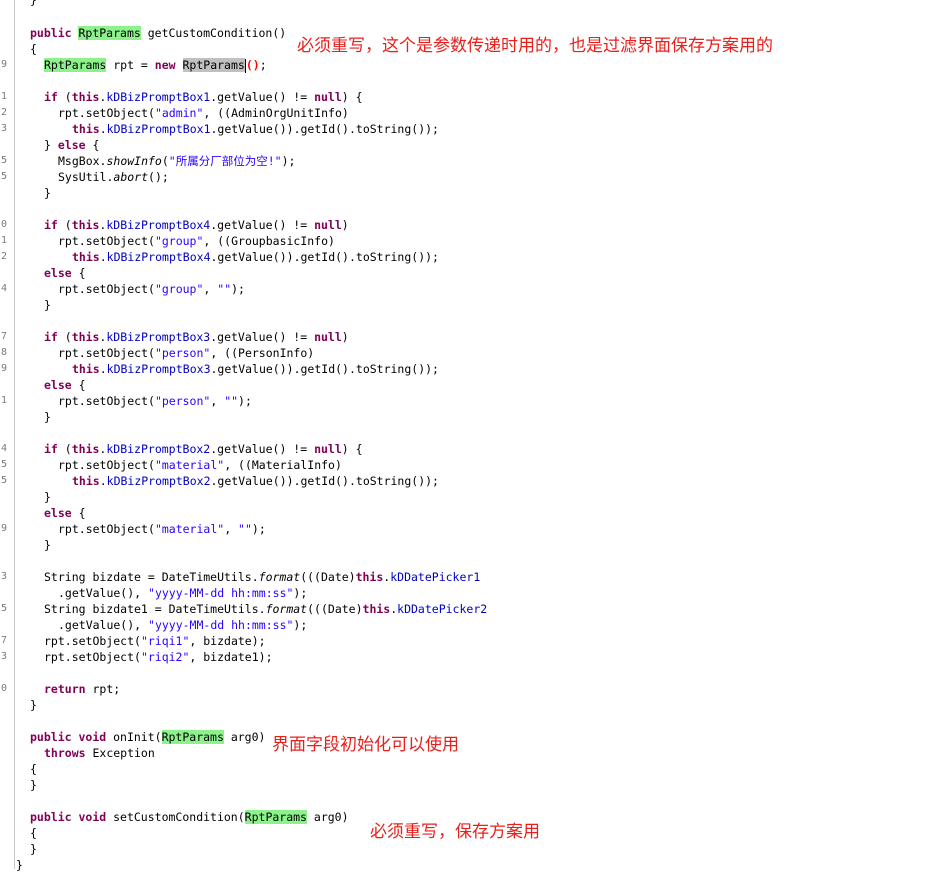  I want to click on code-line: rpt.setObject("riqi1", bizdate);, so click(155, 641).